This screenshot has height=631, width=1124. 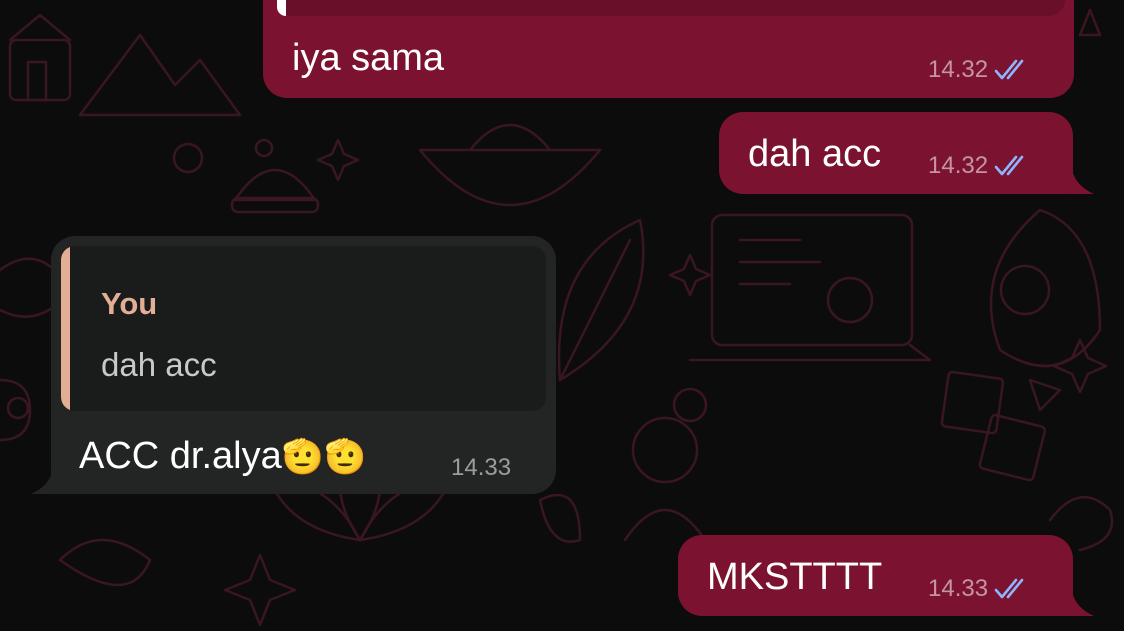 What do you see at coordinates (180, 456) in the screenshot?
I see `message-text-content: ACC dr.alya` at bounding box center [180, 456].